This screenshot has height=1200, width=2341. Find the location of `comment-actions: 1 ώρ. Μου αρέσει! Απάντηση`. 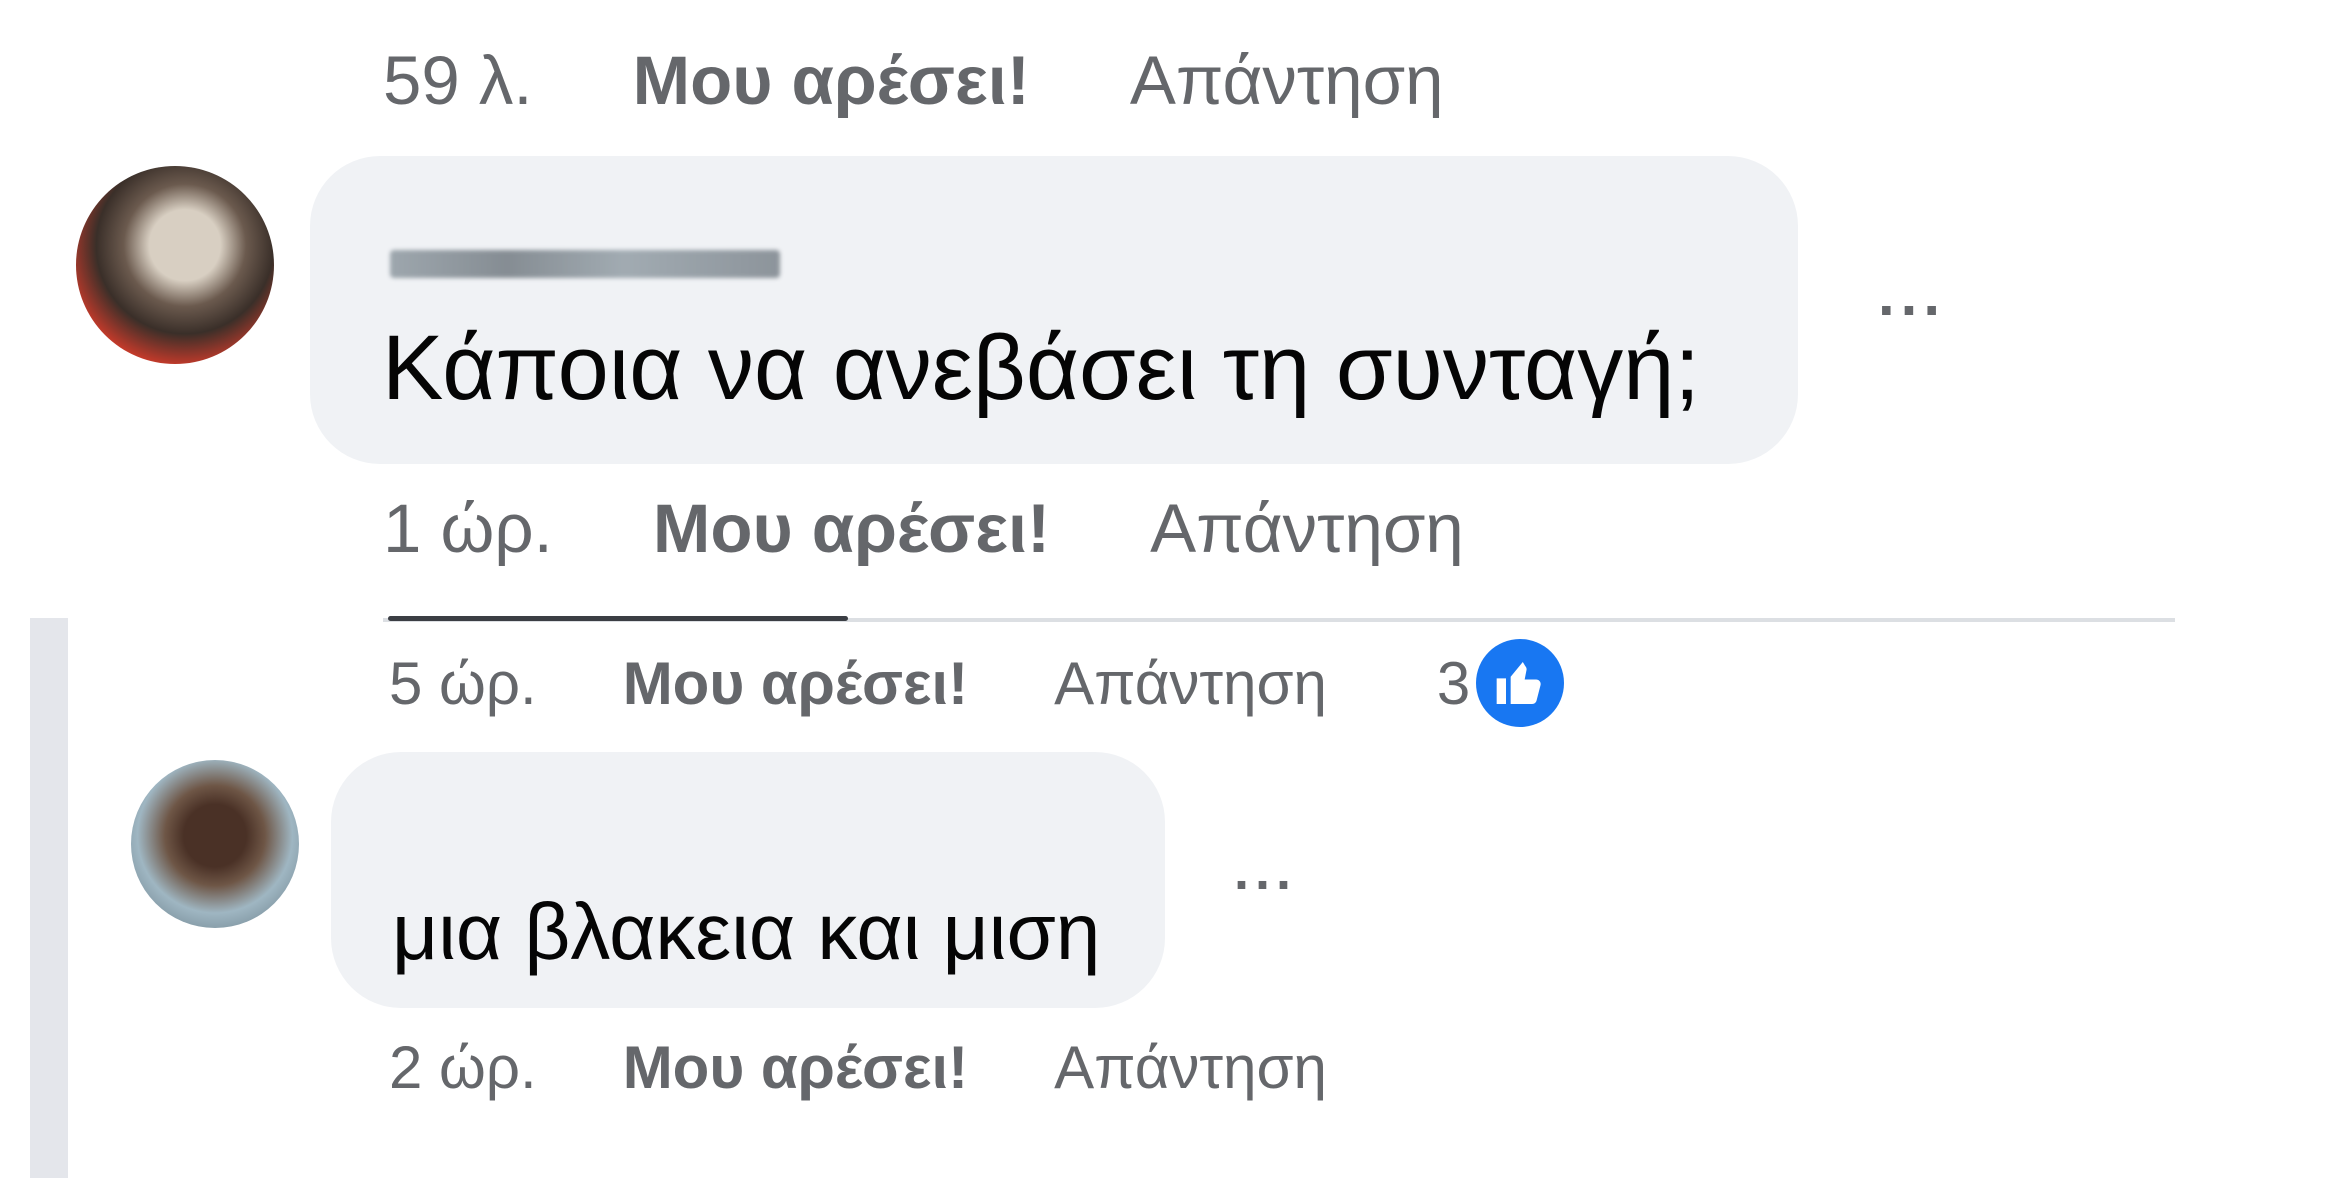

comment-actions: 1 ώρ. Μου αρέσει! Απάντηση is located at coordinates (923, 528).